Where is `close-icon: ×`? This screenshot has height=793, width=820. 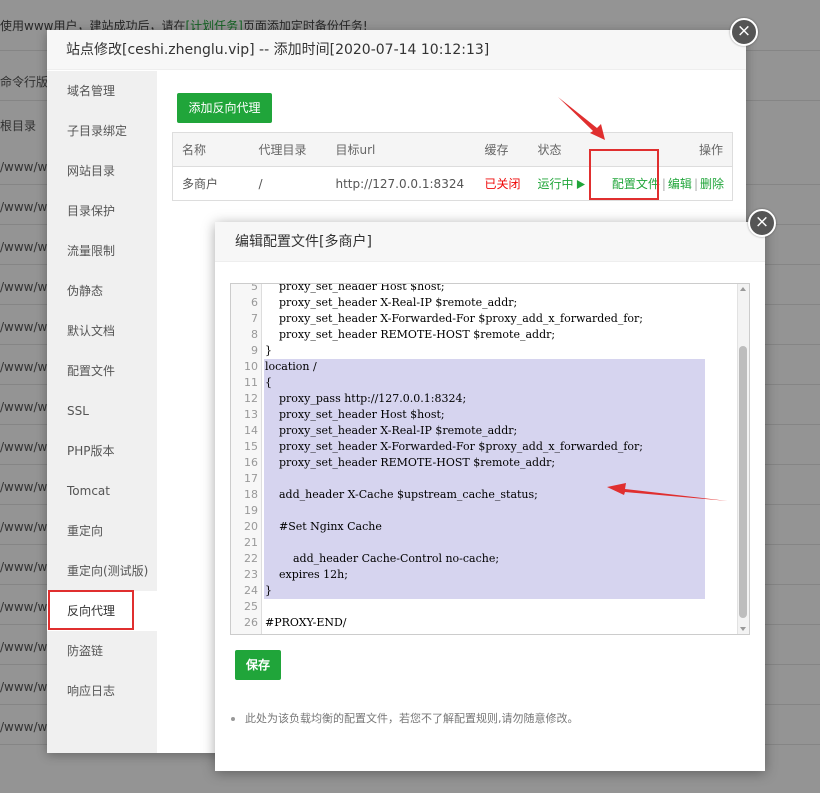 close-icon: × is located at coordinates (762, 222).